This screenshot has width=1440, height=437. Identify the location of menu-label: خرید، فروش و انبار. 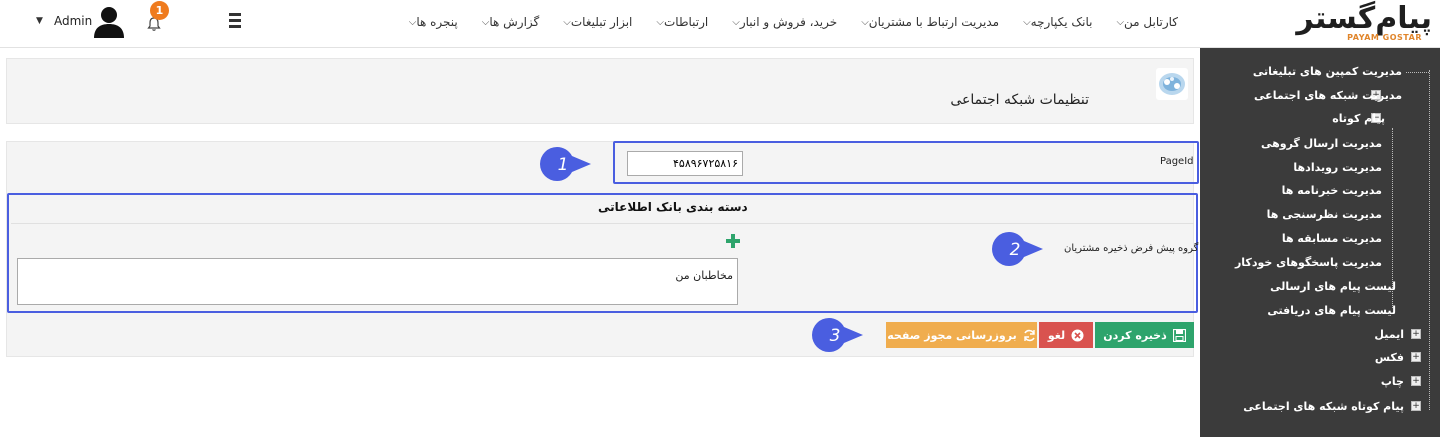
(788, 22).